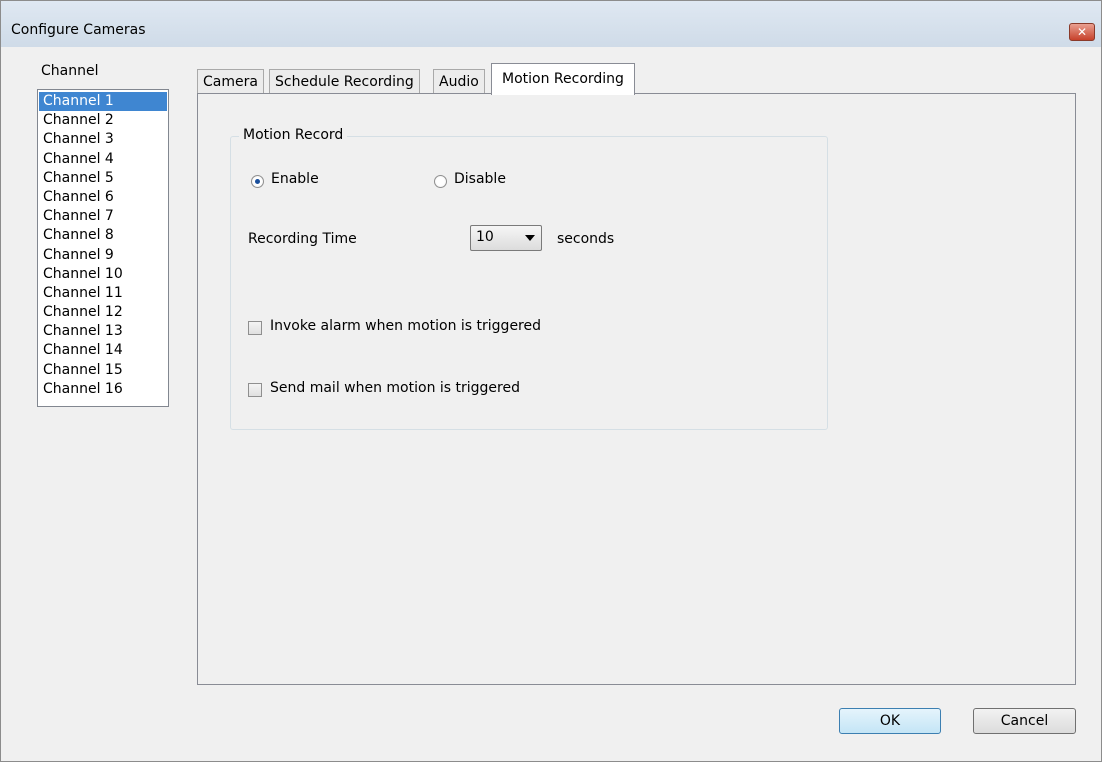 This screenshot has width=1102, height=762. I want to click on channel-item: Channel 12, so click(103, 312).